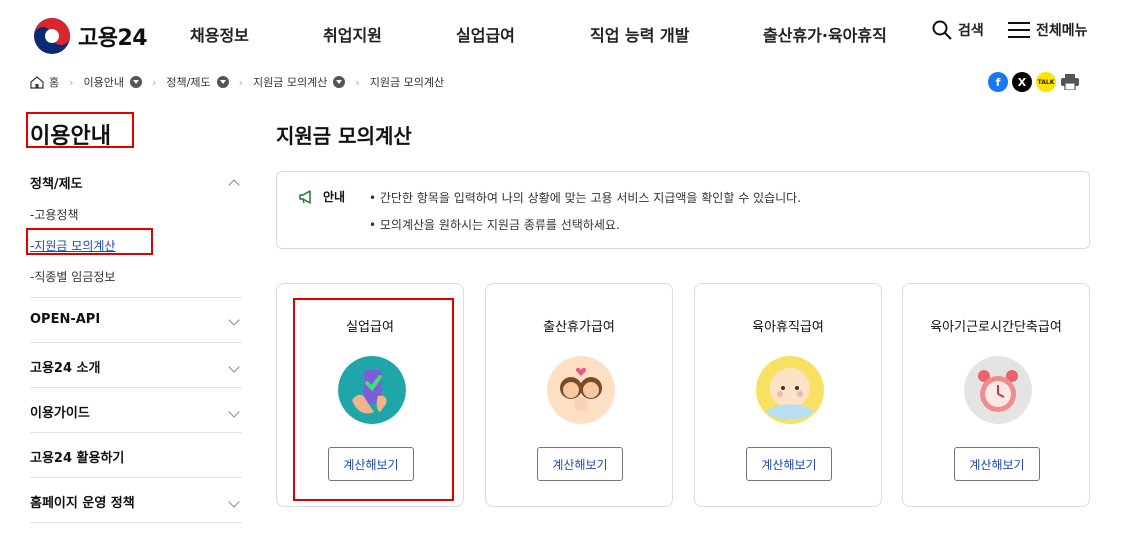  What do you see at coordinates (113, 38) in the screenshot?
I see `logo-text: 고용24` at bounding box center [113, 38].